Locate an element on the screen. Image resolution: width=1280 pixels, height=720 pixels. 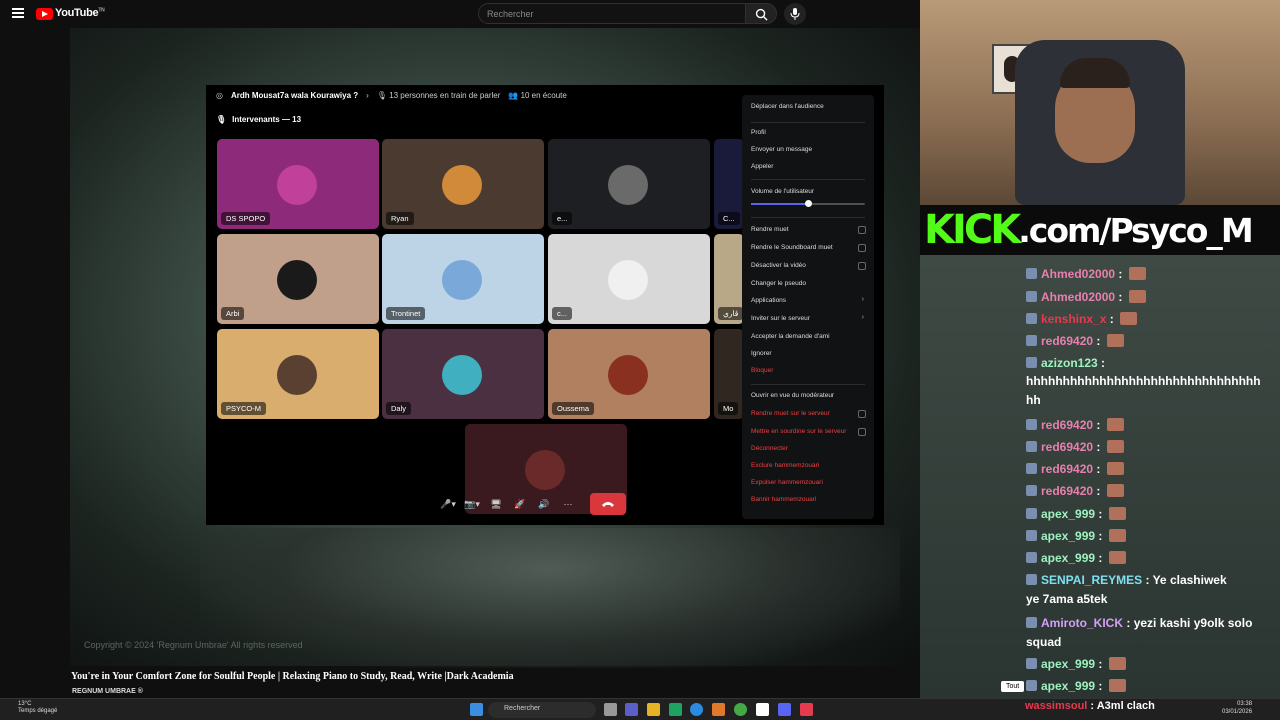
menu-ban-user: Bannir hammemzouari is located at coordinates (783, 499).